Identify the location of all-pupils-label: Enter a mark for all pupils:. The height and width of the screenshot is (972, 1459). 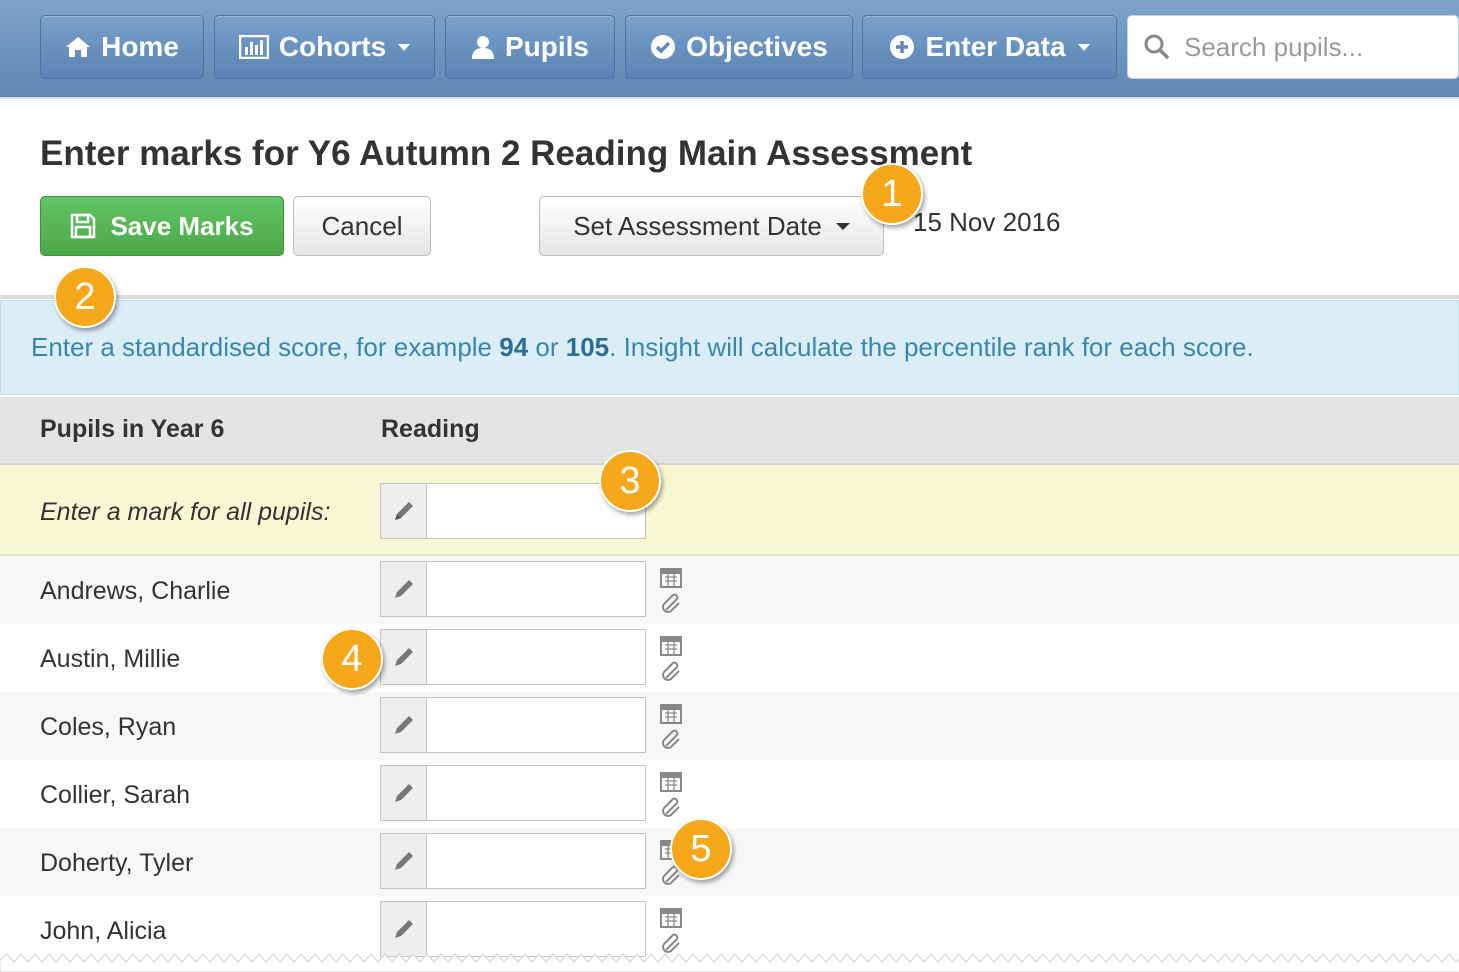
(185, 512).